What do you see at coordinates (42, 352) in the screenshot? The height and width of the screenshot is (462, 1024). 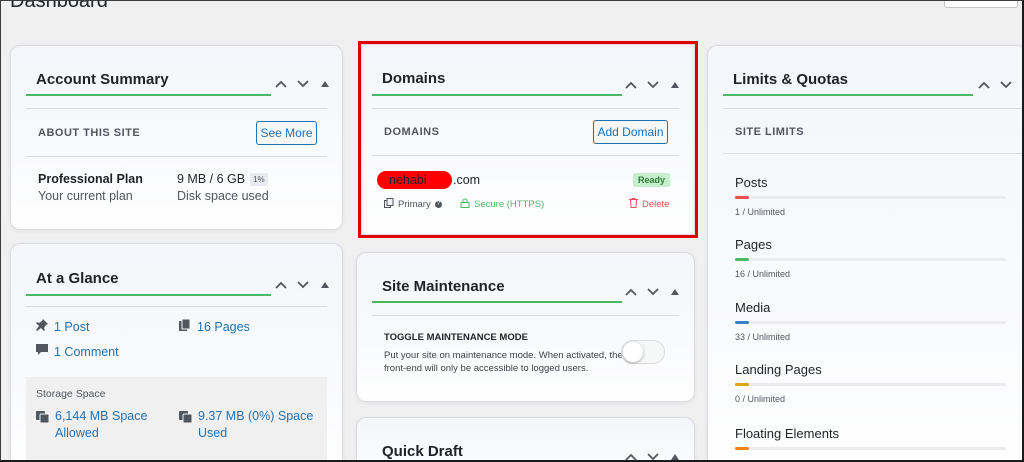 I see `comment-icon` at bounding box center [42, 352].